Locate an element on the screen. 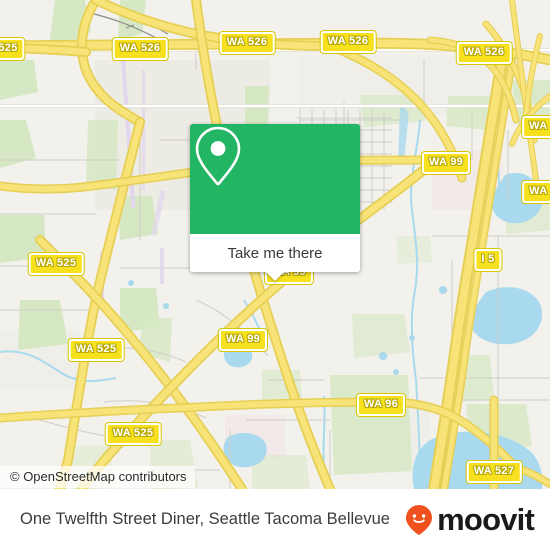 Image resolution: width=550 pixels, height=550 pixels. location-callout-card: Take me there is located at coordinates (275, 202).